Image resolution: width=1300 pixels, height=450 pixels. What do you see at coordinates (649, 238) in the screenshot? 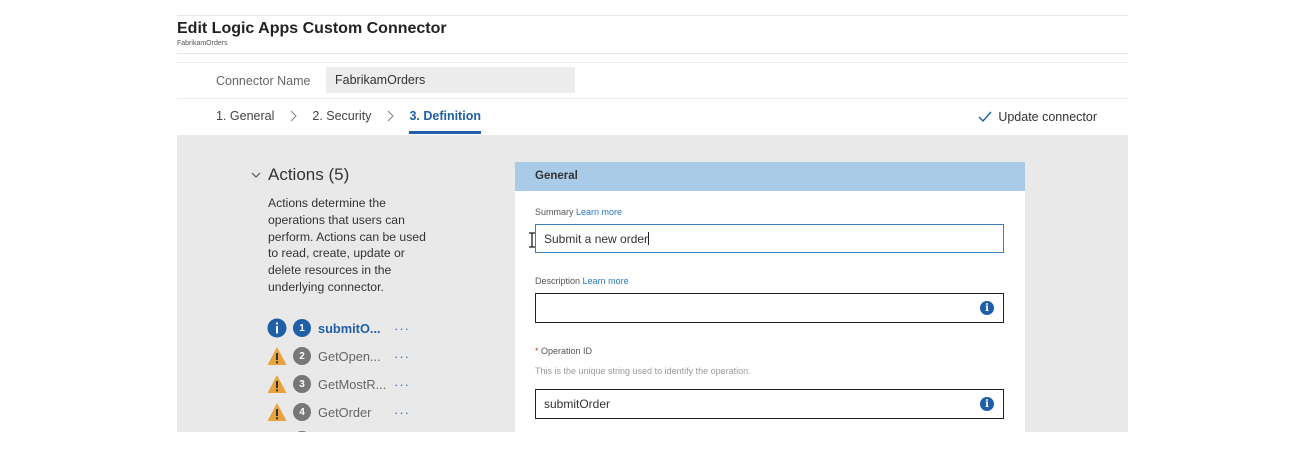
I see `text-caret` at bounding box center [649, 238].